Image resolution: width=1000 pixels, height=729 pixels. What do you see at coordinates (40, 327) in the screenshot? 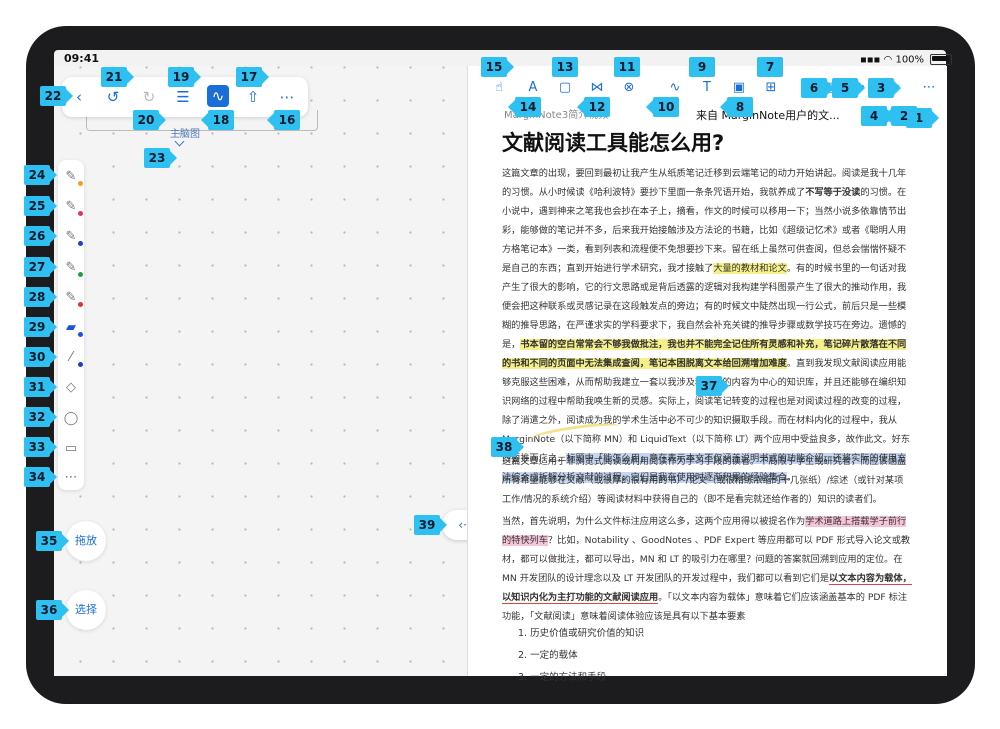
I see `callout-29: 29` at bounding box center [40, 327].